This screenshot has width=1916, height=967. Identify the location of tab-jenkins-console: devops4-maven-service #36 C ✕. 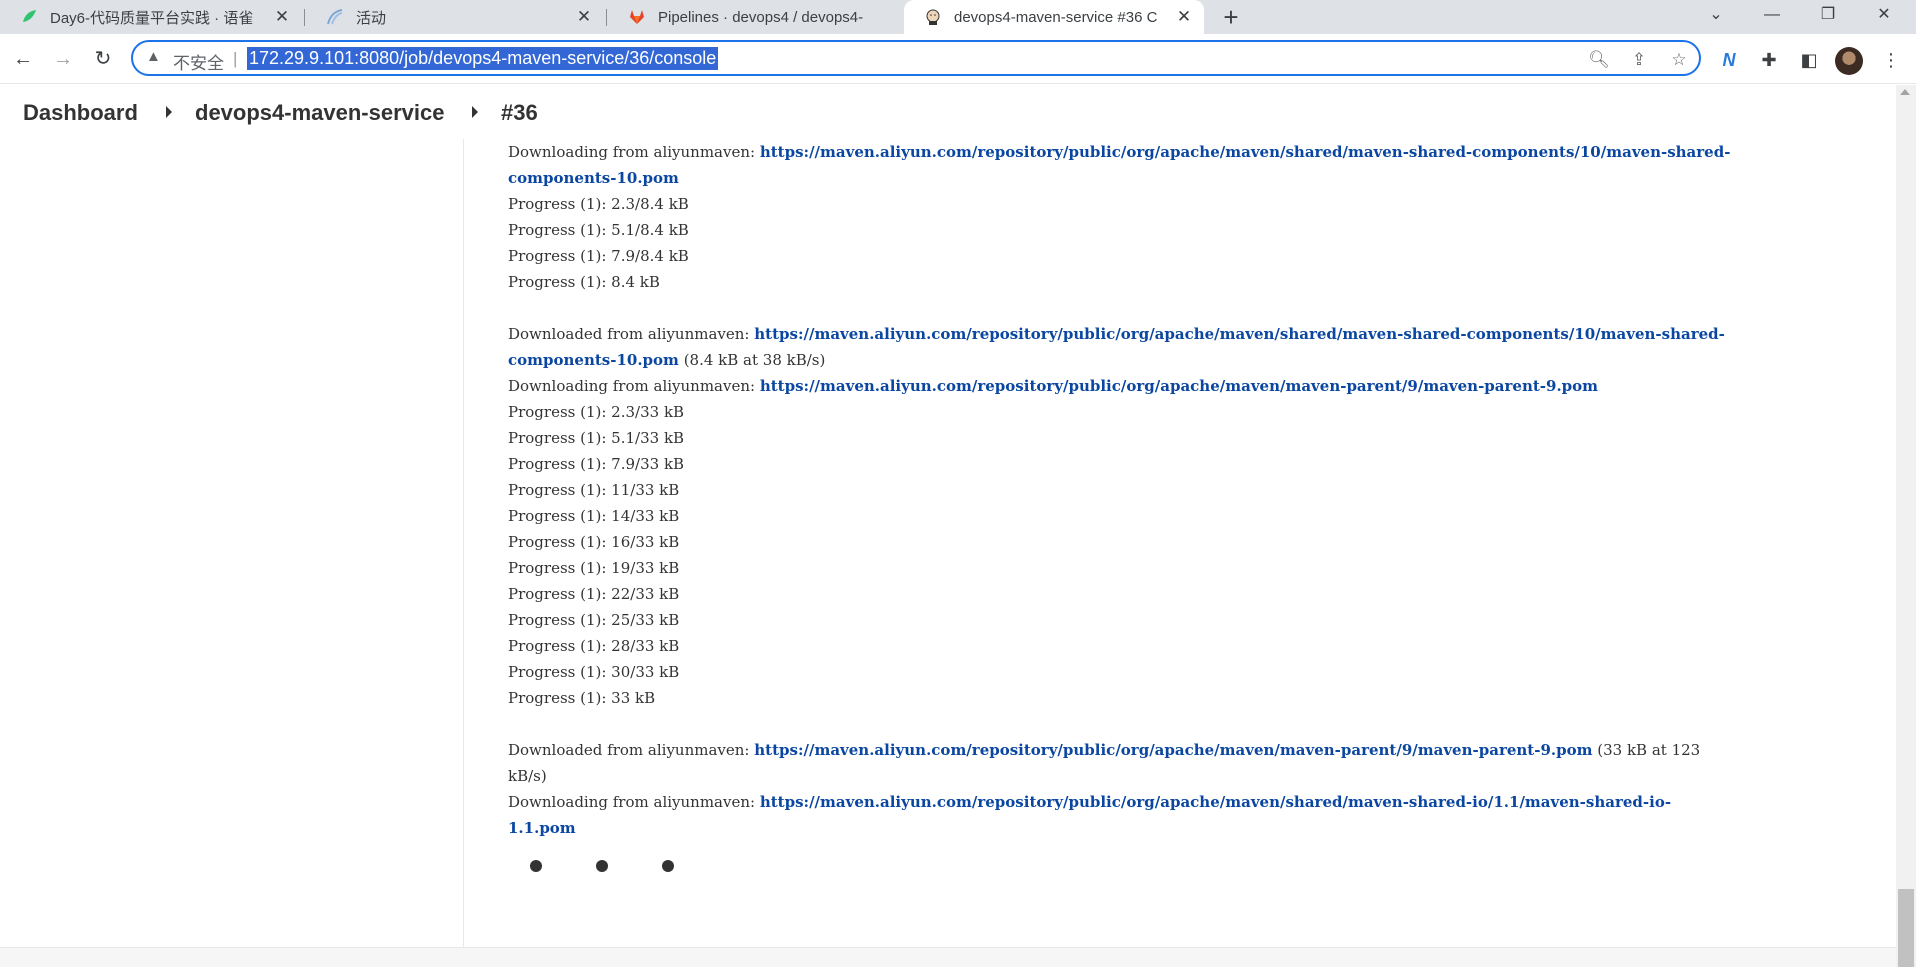
(1054, 17).